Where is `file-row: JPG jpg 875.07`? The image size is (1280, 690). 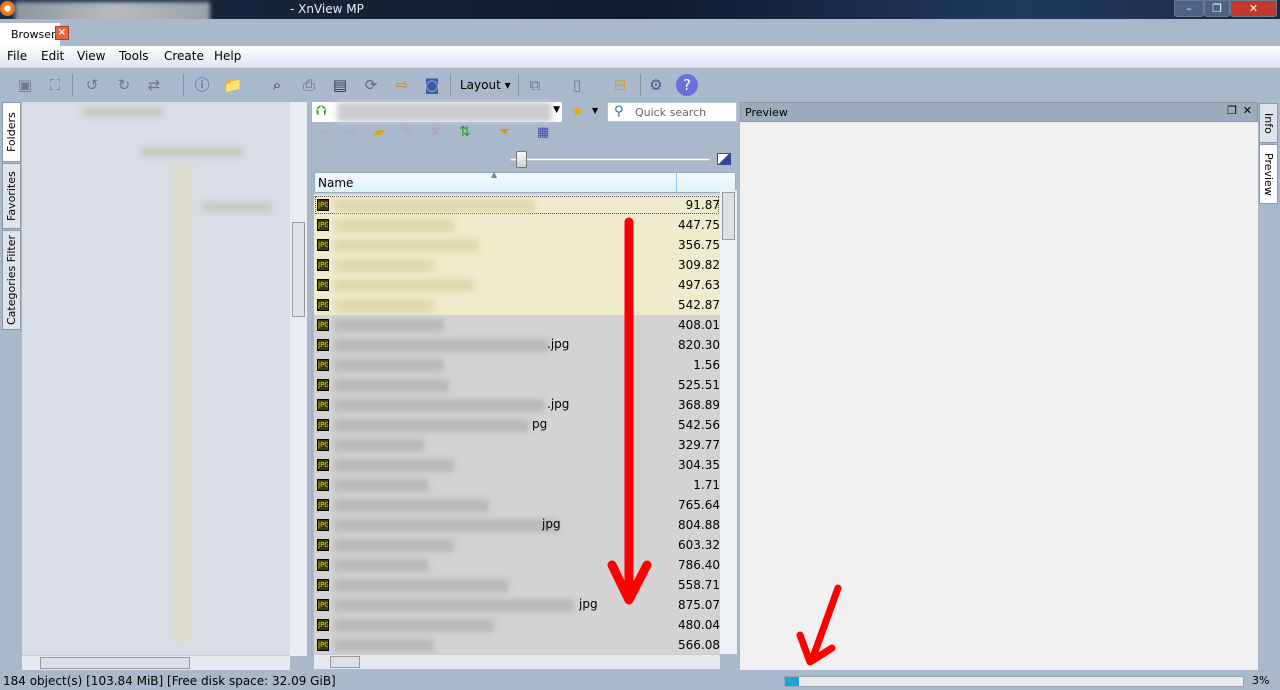 file-row: JPG jpg 875.07 is located at coordinates (517, 605).